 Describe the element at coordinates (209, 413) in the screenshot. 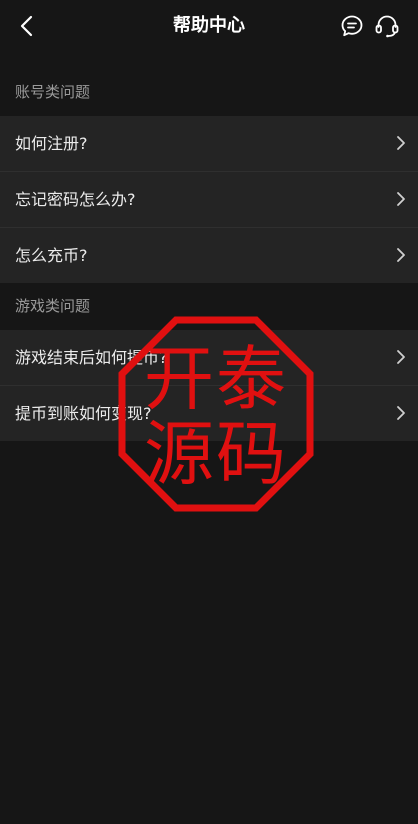

I see `list-item: 提币到账如何变现?` at that location.